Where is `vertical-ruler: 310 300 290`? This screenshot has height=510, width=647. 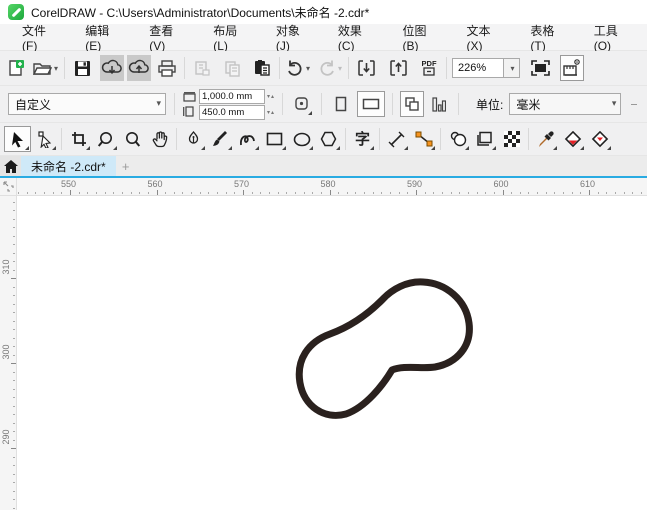
vertical-ruler: 310 300 290 is located at coordinates (8, 353).